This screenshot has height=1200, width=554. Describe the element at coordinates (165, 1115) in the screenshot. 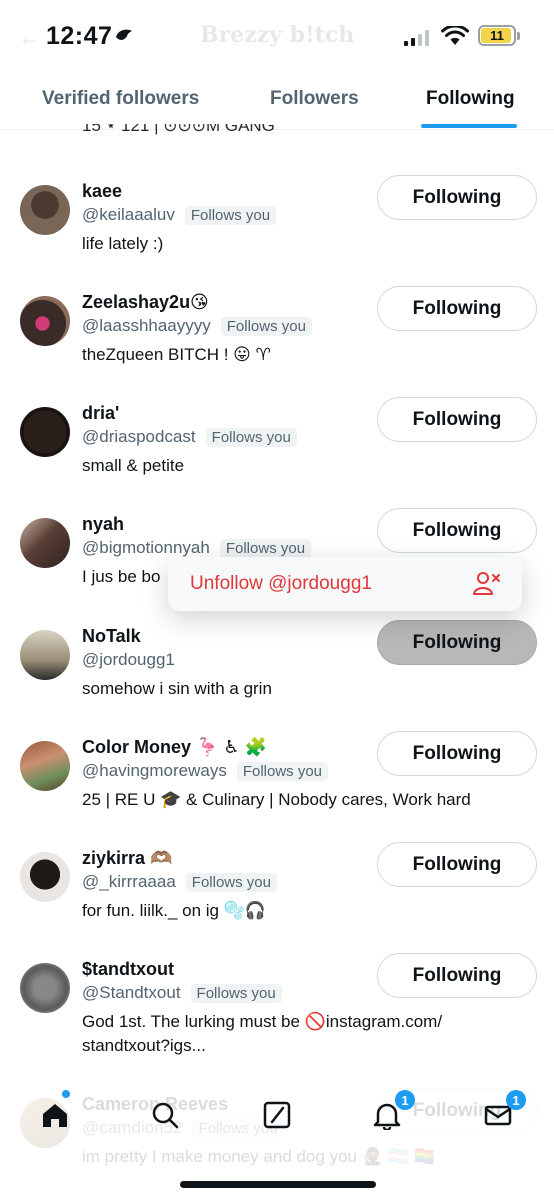

I see `search-icon` at that location.